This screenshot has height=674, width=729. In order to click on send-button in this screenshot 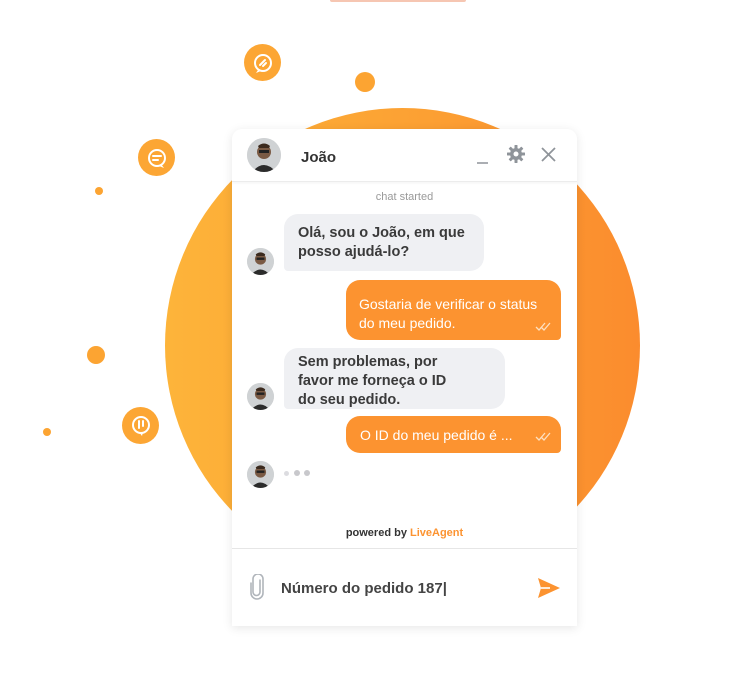, I will do `click(549, 588)`.